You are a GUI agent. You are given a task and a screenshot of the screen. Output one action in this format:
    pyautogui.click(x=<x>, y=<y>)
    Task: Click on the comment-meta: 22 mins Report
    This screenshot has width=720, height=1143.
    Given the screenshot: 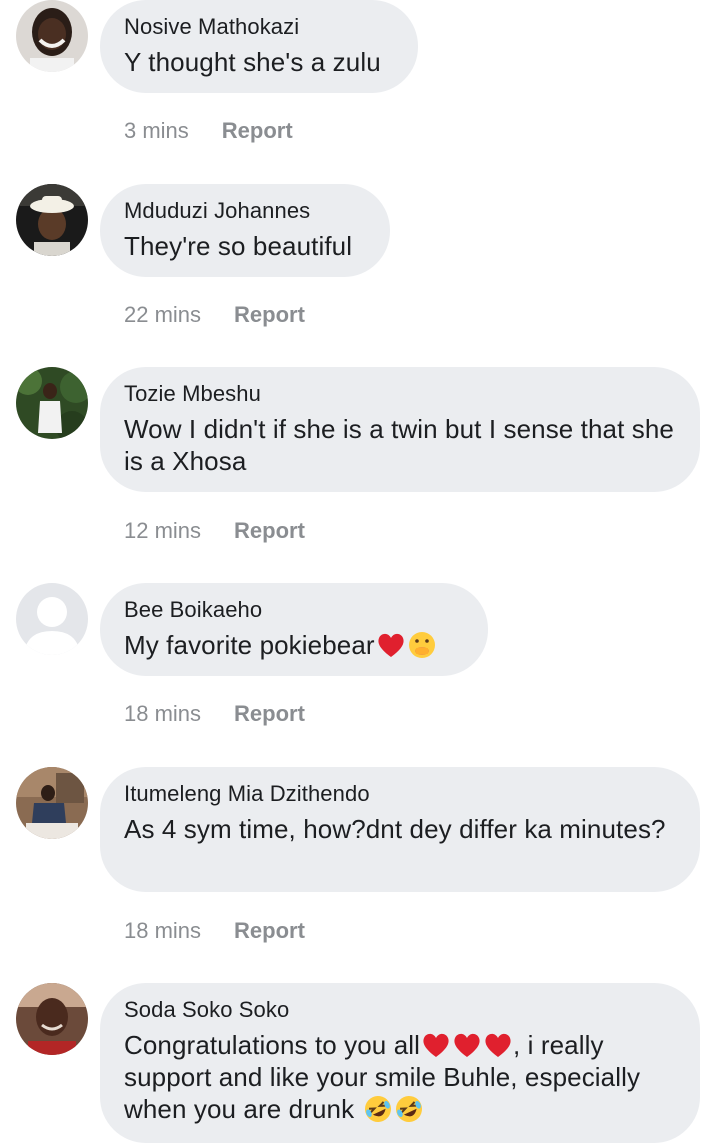 What is the action you would take?
    pyautogui.click(x=214, y=315)
    